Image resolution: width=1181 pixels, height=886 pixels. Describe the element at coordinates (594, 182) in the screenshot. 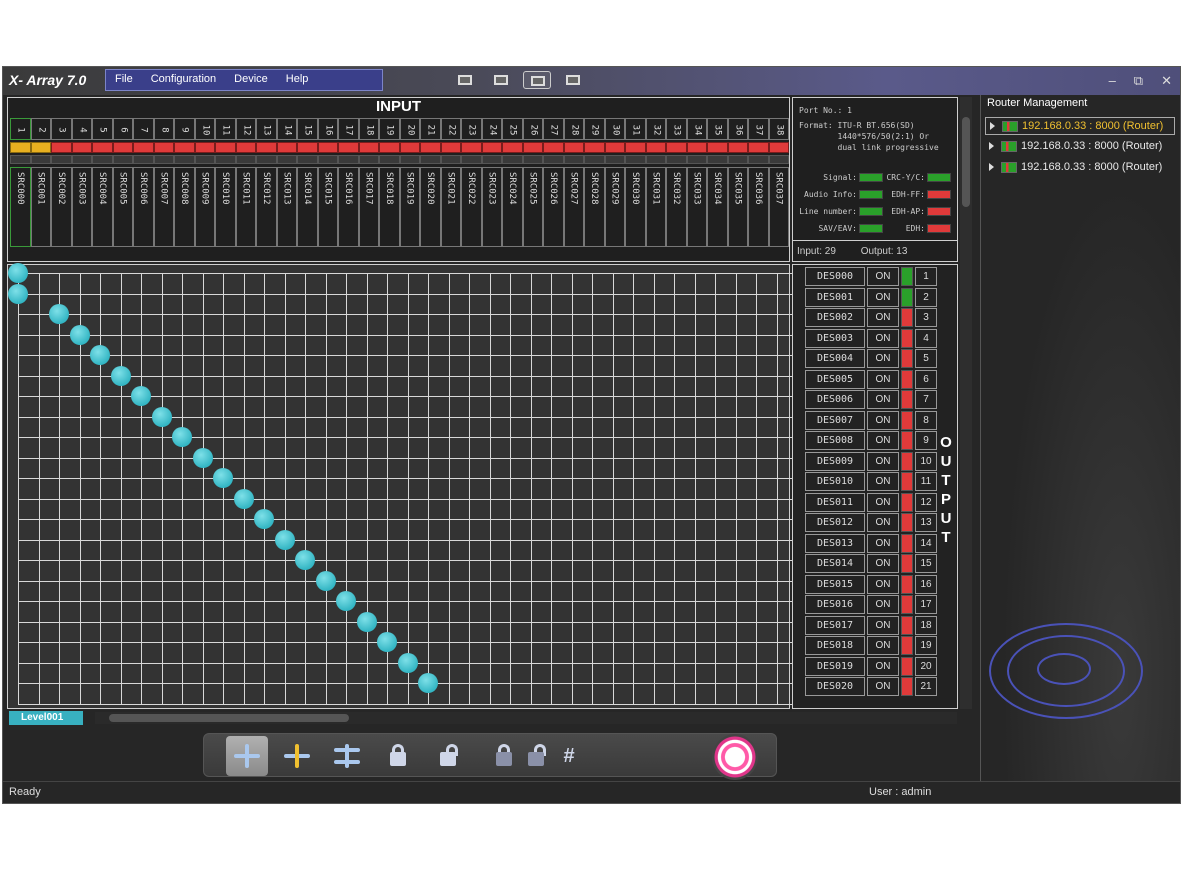

I see `input-column-29: 29 SRC028` at that location.